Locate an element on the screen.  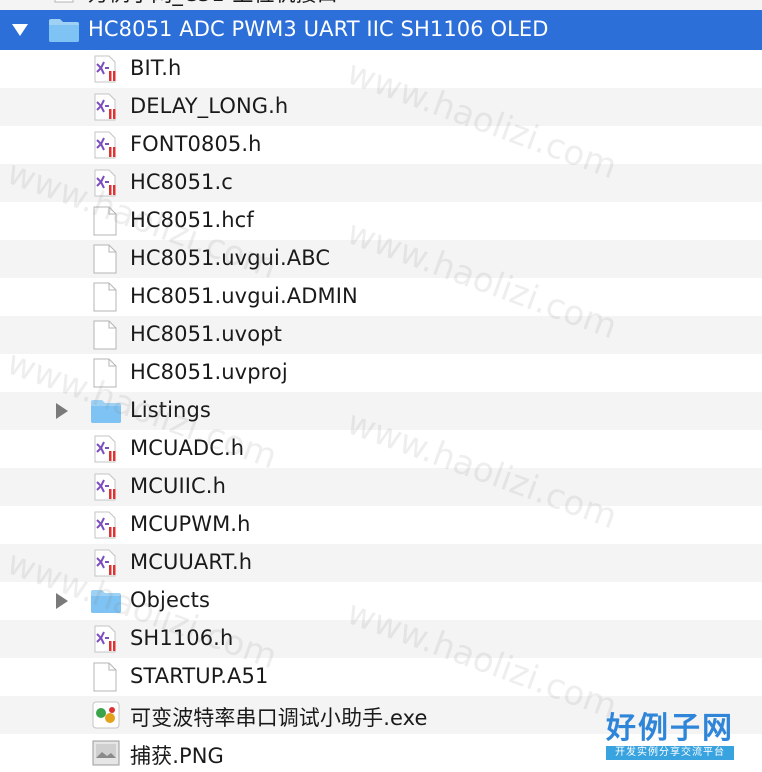
file-row: FONT0805.h is located at coordinates (381, 145).